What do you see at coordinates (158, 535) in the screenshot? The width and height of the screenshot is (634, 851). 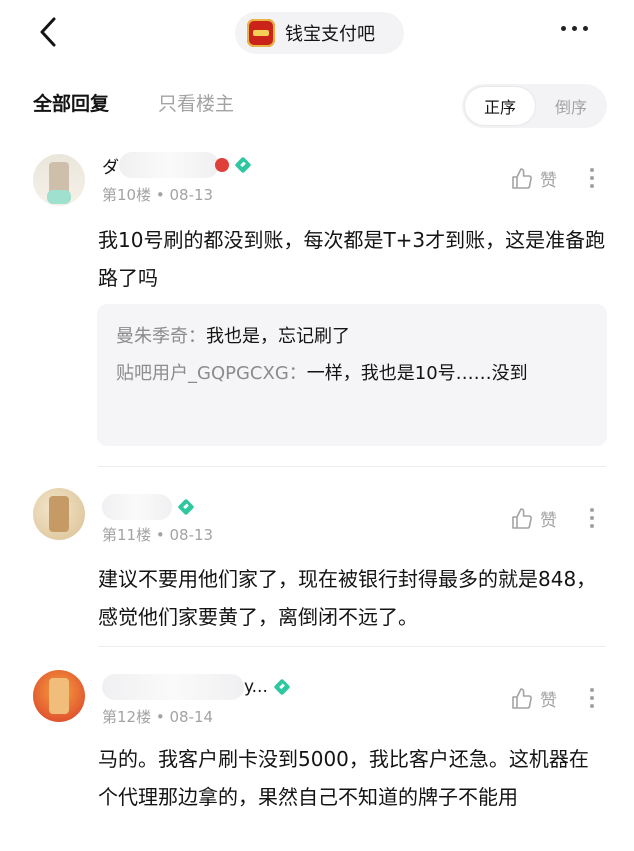 I see `floor-meta: 第11楼 • 08-13` at bounding box center [158, 535].